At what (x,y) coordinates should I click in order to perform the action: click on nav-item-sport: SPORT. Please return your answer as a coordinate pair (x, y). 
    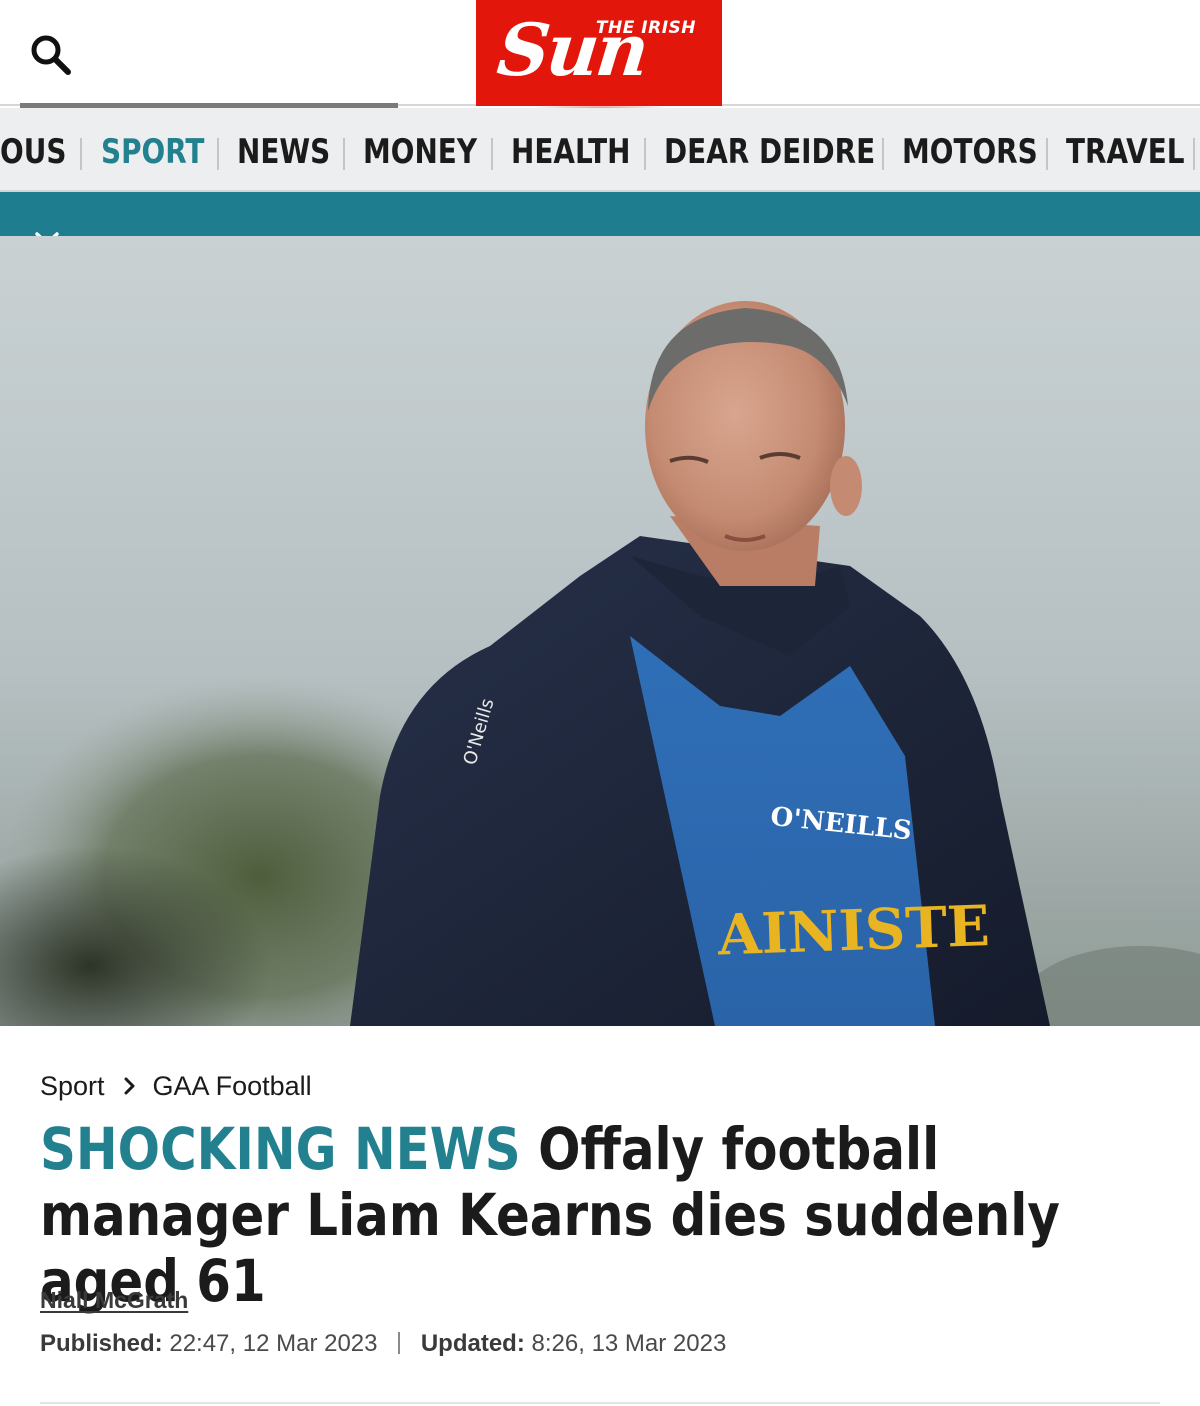
    Looking at the image, I should click on (152, 149).